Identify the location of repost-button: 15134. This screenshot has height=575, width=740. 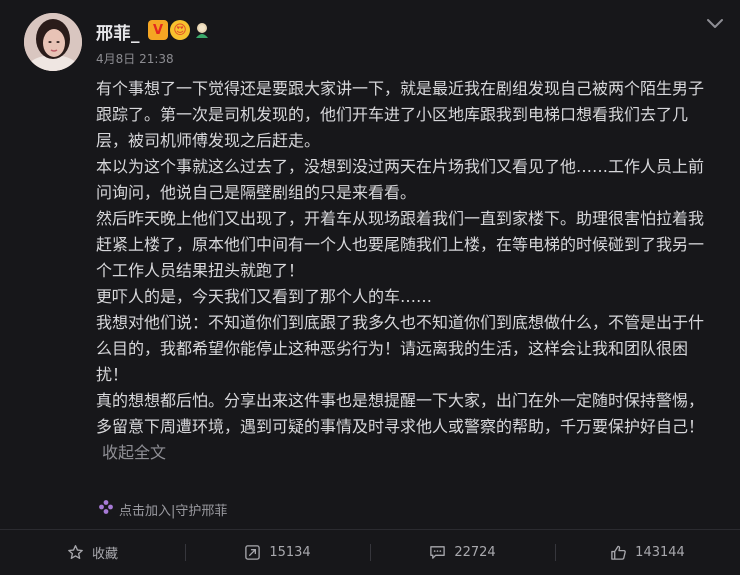
(277, 552).